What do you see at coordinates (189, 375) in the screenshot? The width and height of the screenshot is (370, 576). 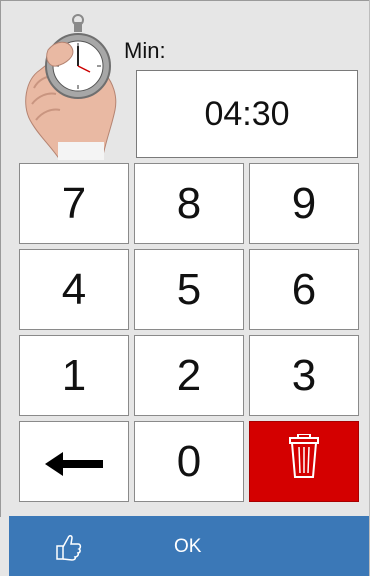 I see `key-2: 2` at bounding box center [189, 375].